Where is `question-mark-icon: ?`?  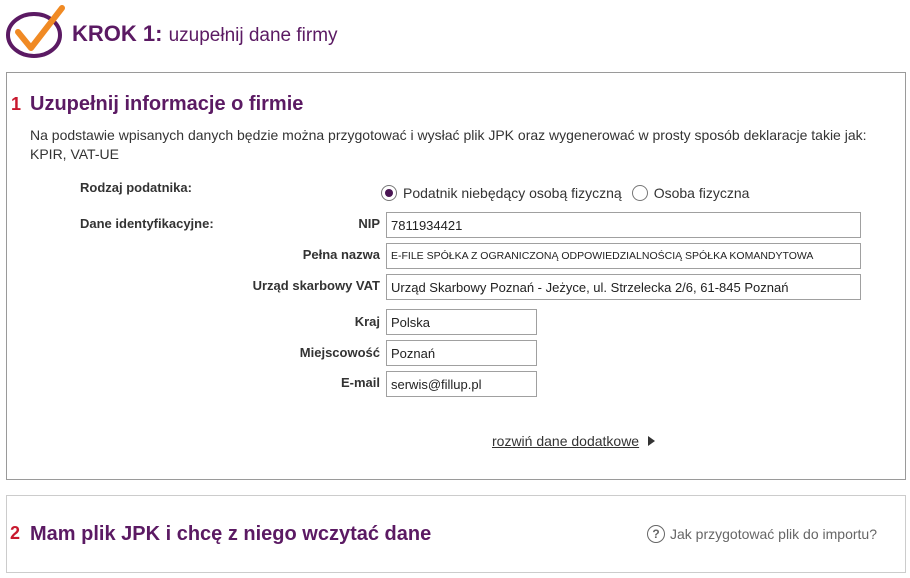 question-mark-icon: ? is located at coordinates (656, 534).